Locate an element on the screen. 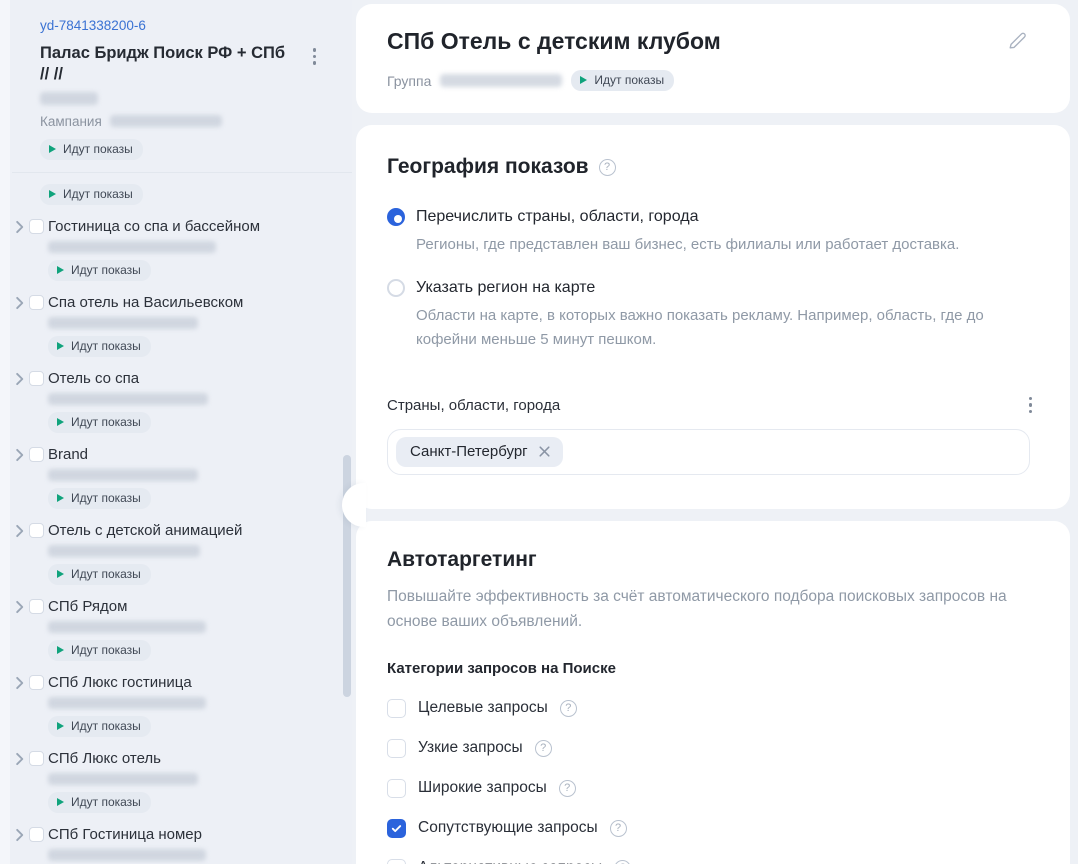 This screenshot has width=1078, height=864. geography-section-title: География показов is located at coordinates (488, 166).